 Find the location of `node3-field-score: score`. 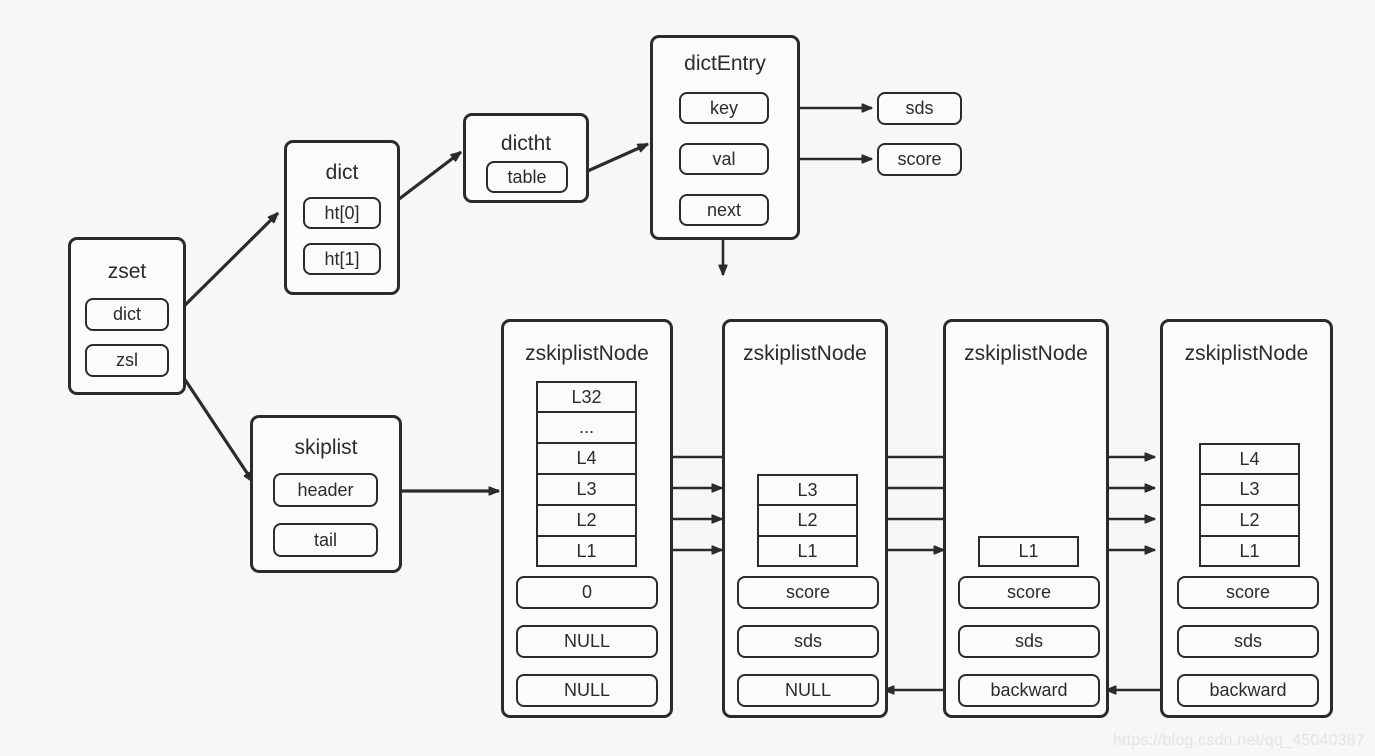

node3-field-score: score is located at coordinates (1029, 592).